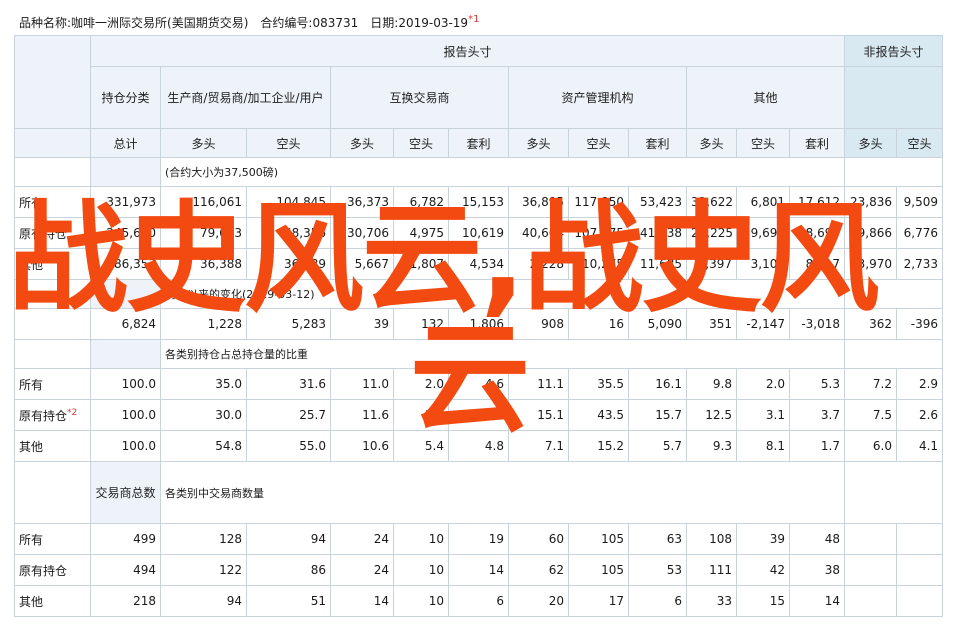 The image size is (953, 628). What do you see at coordinates (335, 23) in the screenshot?
I see `contract-code: 083731` at bounding box center [335, 23].